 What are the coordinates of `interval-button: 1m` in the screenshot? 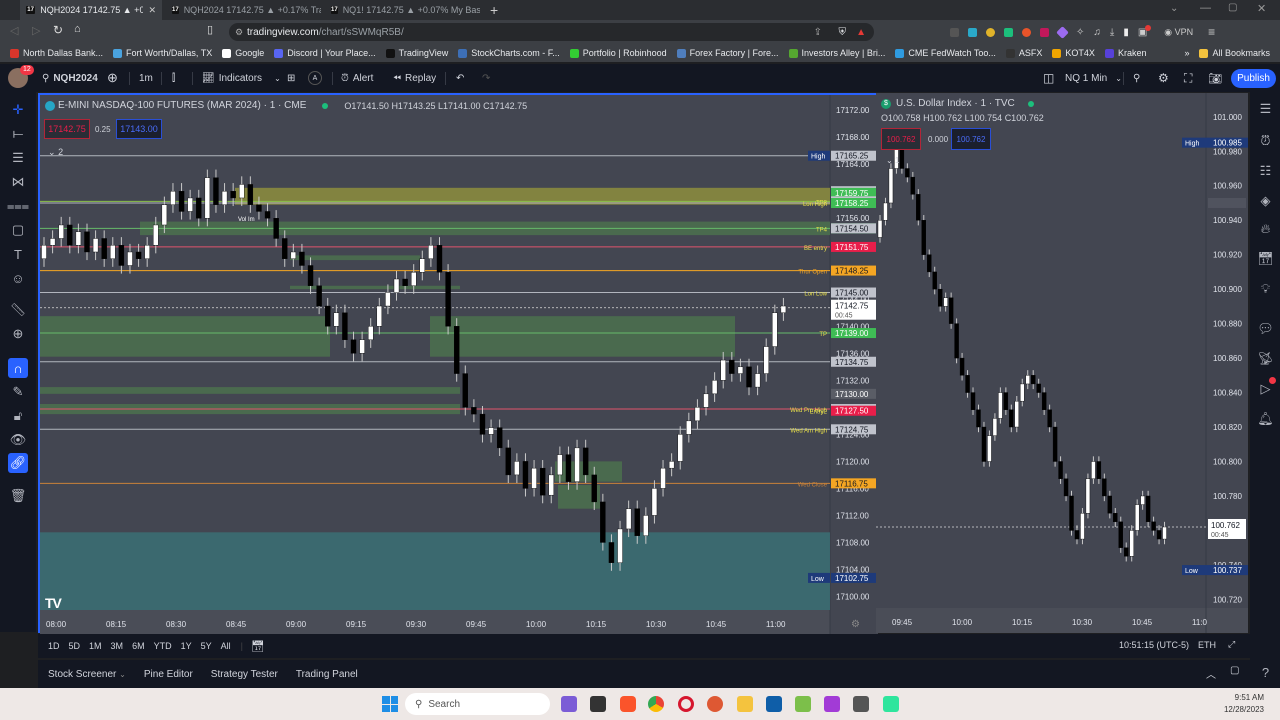 It's located at (146, 78).